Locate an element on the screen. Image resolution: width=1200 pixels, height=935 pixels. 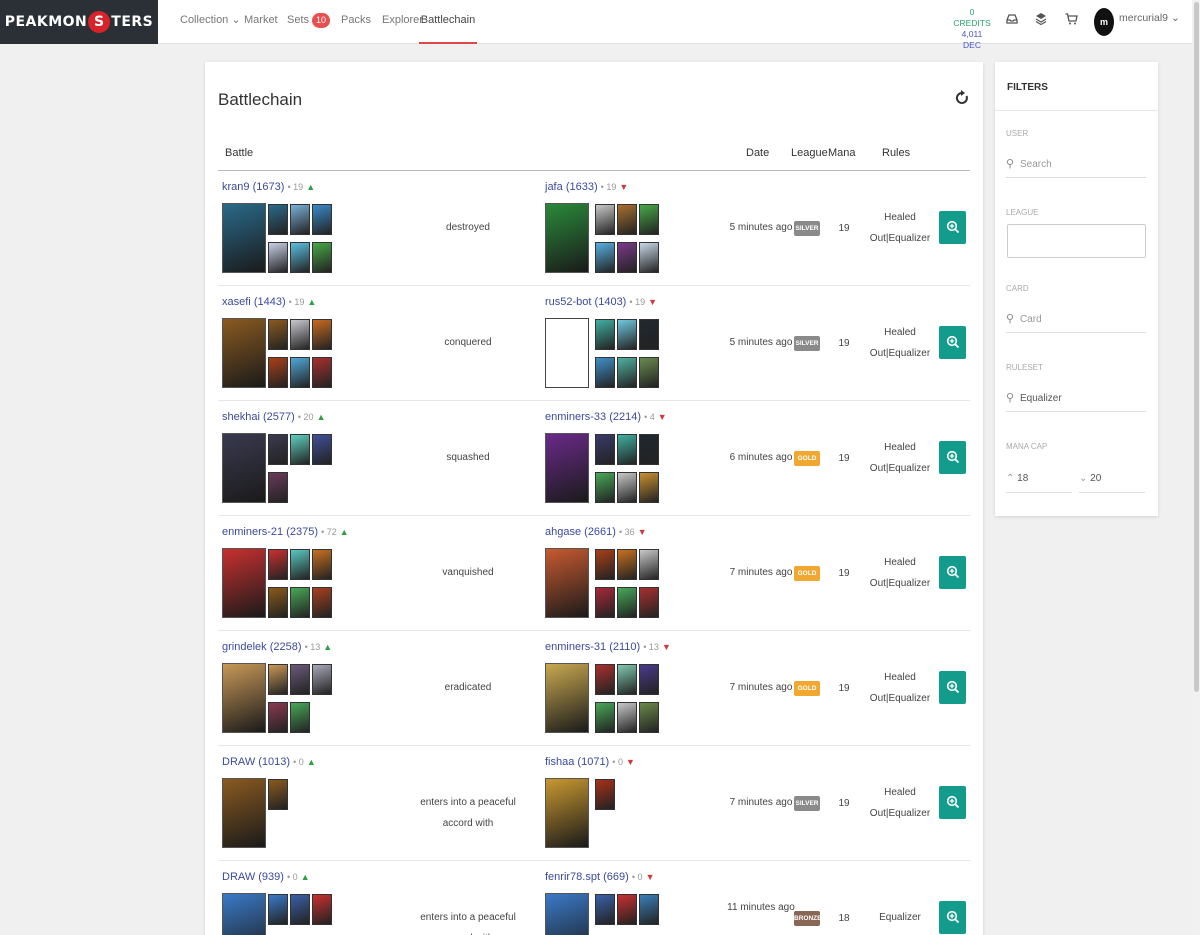
player2-link: rus52-bot (1403) • 19 ▼ is located at coordinates (601, 302).